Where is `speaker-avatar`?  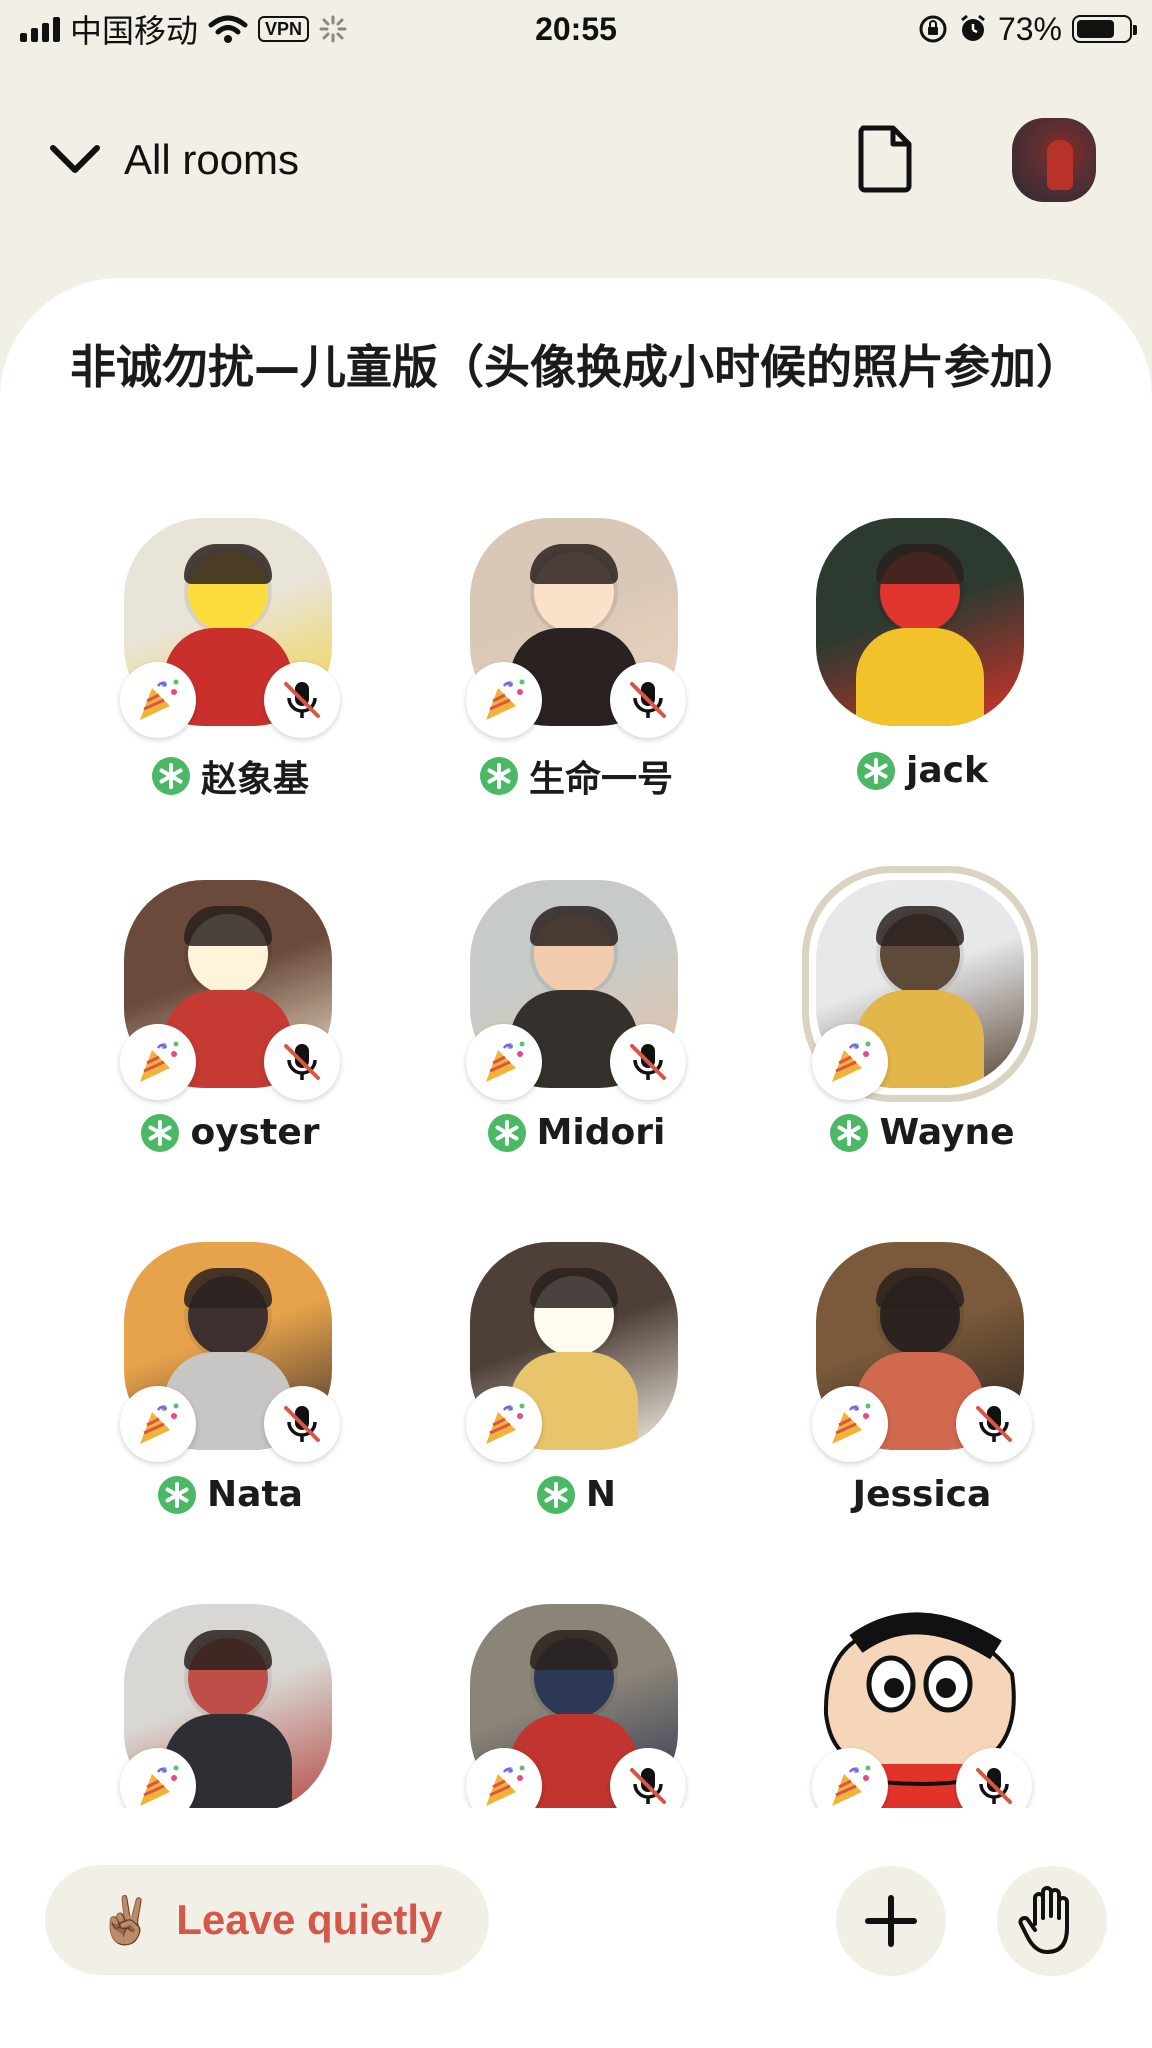 speaker-avatar is located at coordinates (920, 622).